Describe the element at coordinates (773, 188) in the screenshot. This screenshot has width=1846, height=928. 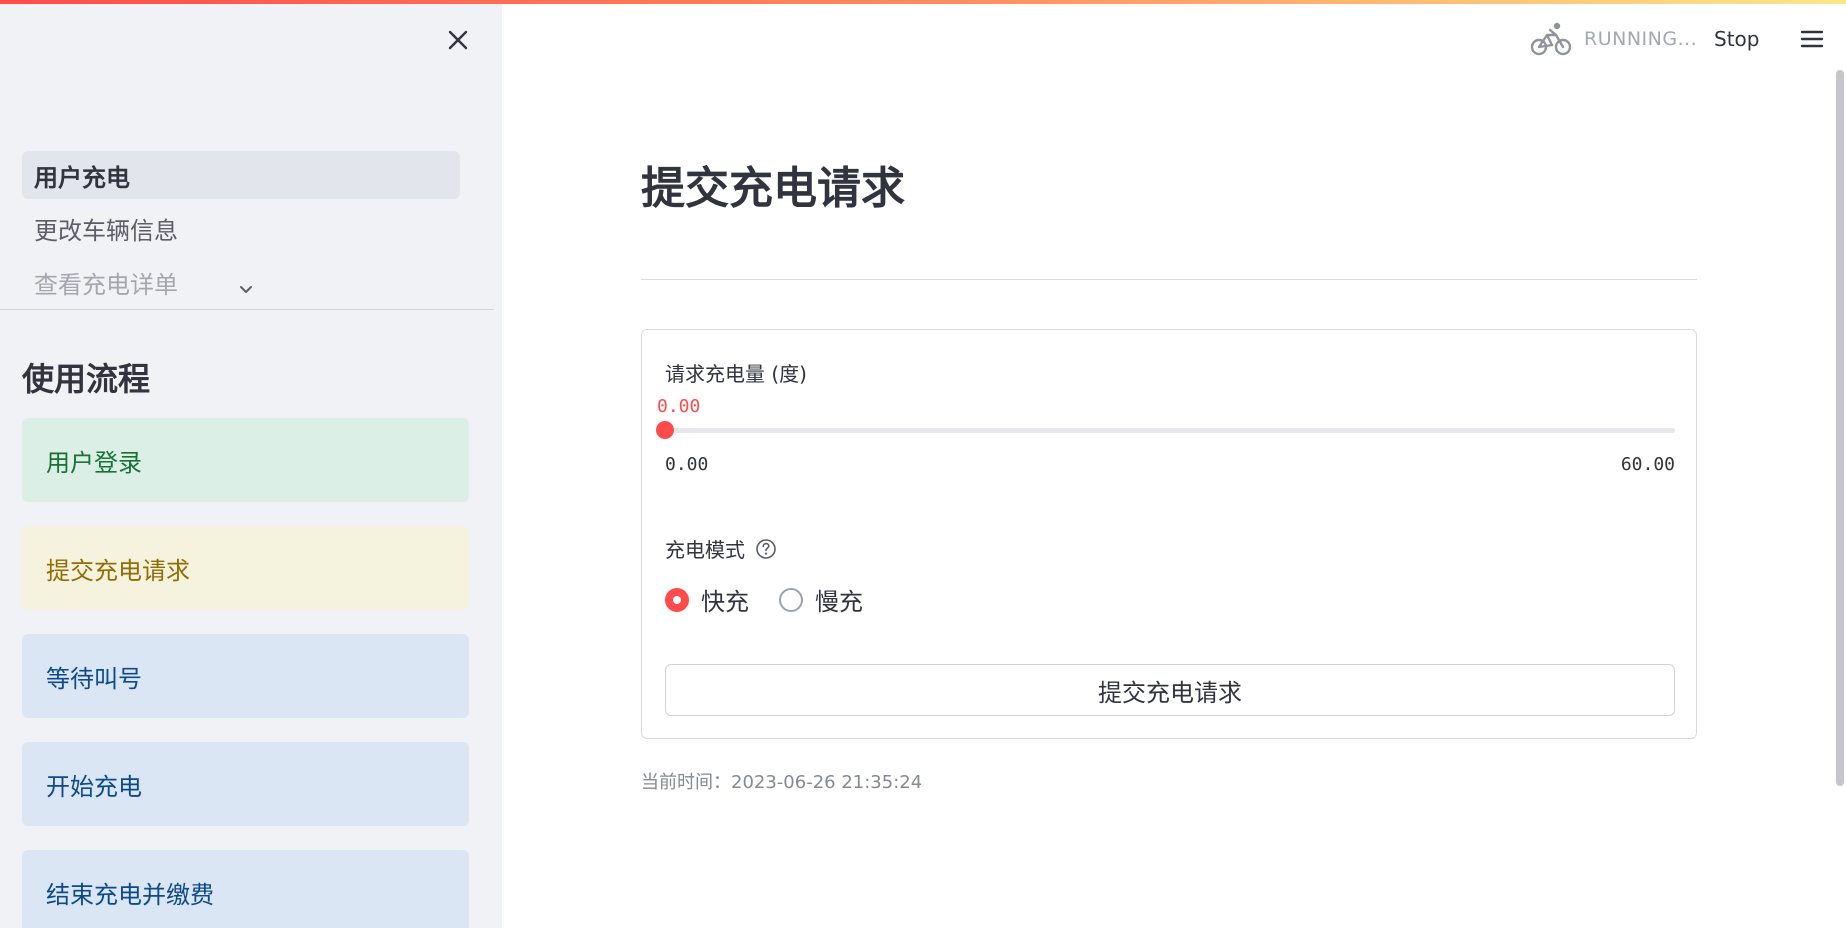
I see `page-title: 提交充电请求` at that location.